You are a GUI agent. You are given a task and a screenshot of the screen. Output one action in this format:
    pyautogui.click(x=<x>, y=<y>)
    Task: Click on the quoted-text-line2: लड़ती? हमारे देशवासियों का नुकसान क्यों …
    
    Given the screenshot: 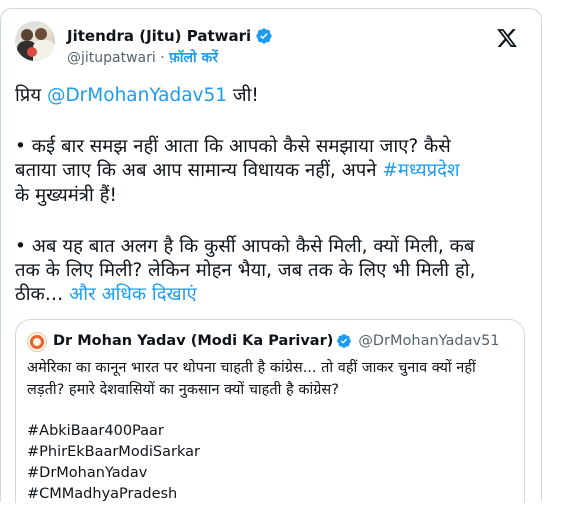 What is the action you would take?
    pyautogui.click(x=183, y=390)
    